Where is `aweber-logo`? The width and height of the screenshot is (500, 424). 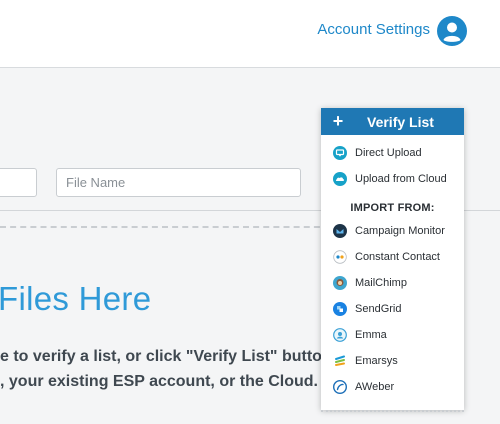
aweber-logo is located at coordinates (340, 387).